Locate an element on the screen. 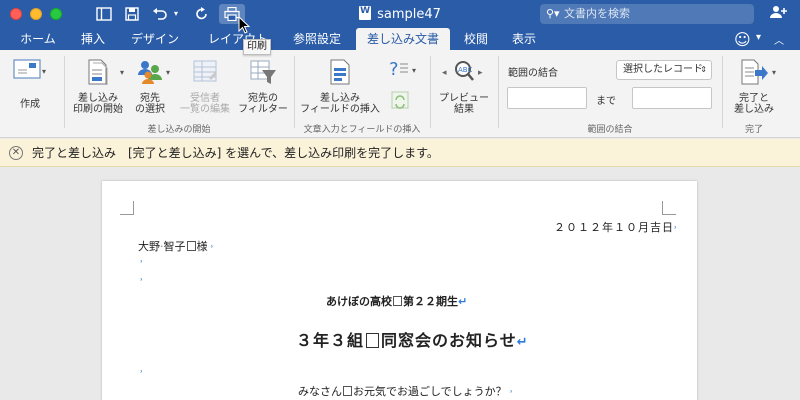 The width and height of the screenshot is (800, 400). create-button: ▾ 作成 is located at coordinates (30, 84).